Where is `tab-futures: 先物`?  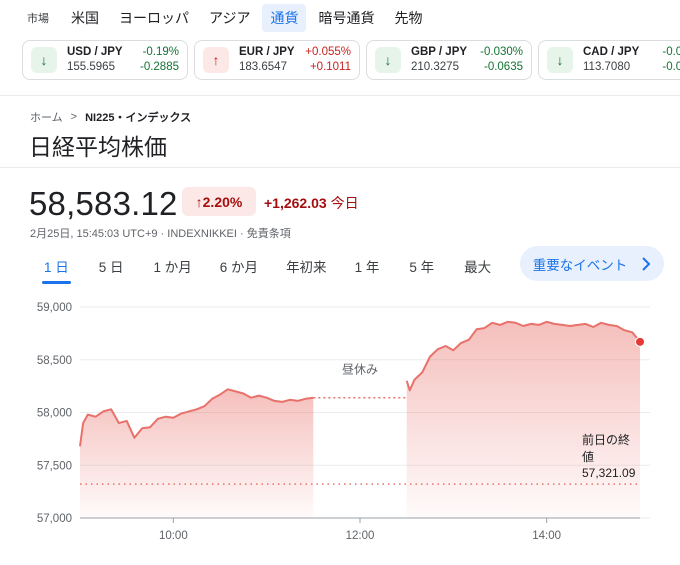
tab-futures: 先物 is located at coordinates (408, 18).